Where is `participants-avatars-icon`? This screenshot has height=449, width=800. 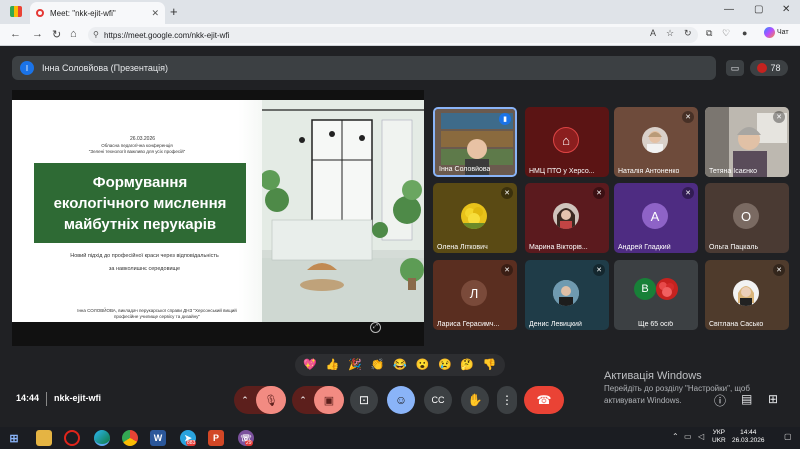 participants-avatars-icon is located at coordinates (762, 68).